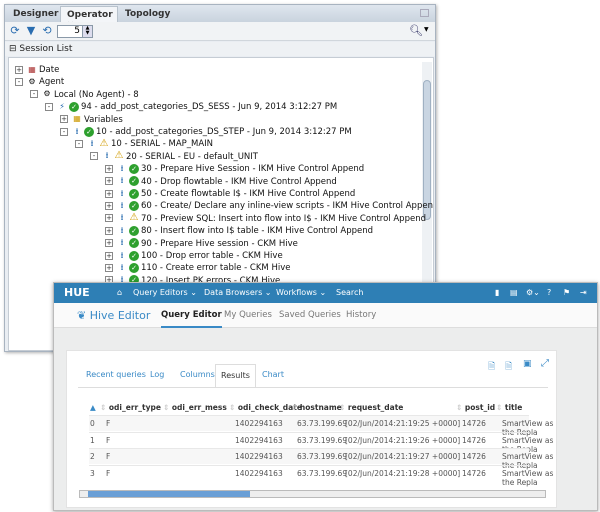 Image resolution: width=600 pixels, height=512 pixels. I want to click on sort-icon: ▲, so click(93, 407).